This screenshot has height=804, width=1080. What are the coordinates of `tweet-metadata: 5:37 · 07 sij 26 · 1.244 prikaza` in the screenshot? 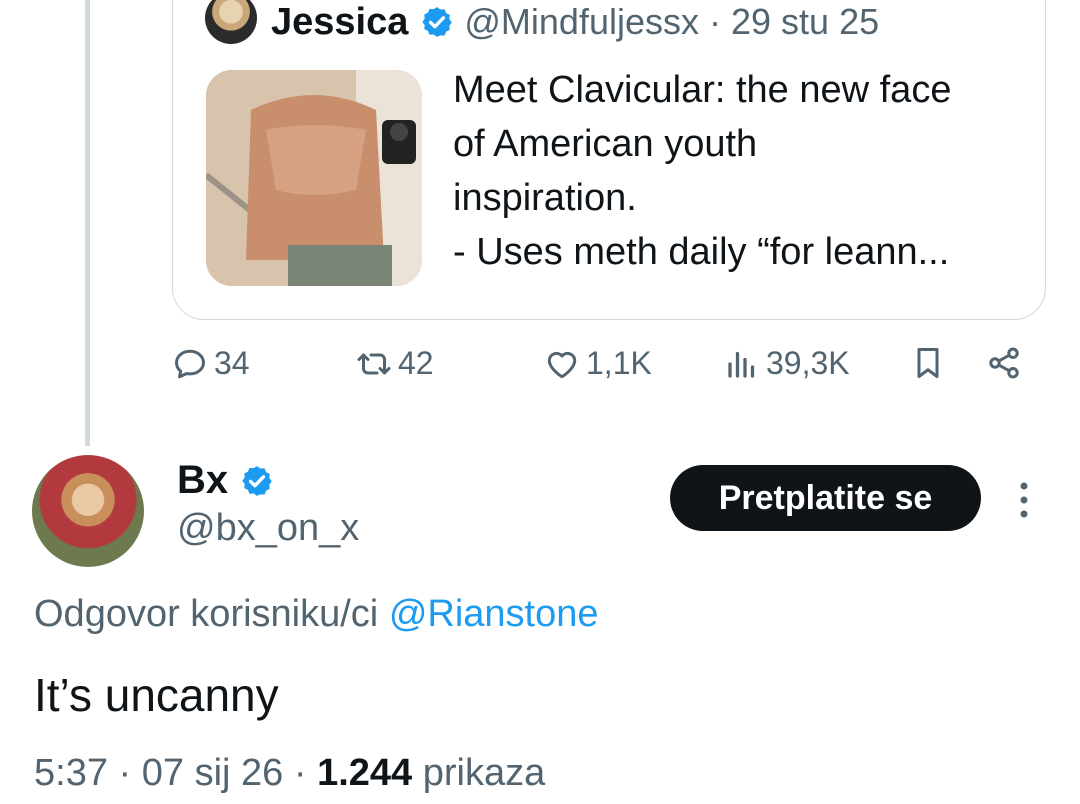 It's located at (289, 773).